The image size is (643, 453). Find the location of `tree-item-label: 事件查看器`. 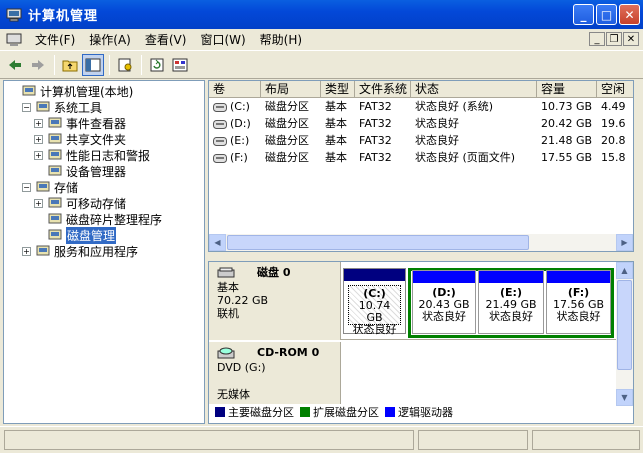

tree-item-label: 事件查看器 is located at coordinates (96, 123).